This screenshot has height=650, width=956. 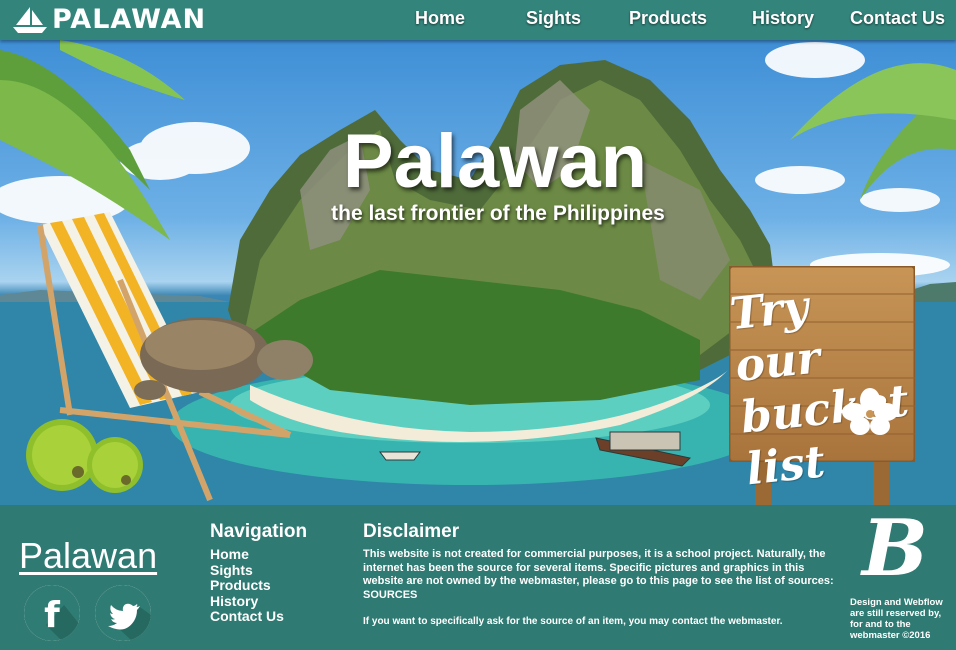 What do you see at coordinates (247, 570) in the screenshot?
I see `footer-link-sights: Sights` at bounding box center [247, 570].